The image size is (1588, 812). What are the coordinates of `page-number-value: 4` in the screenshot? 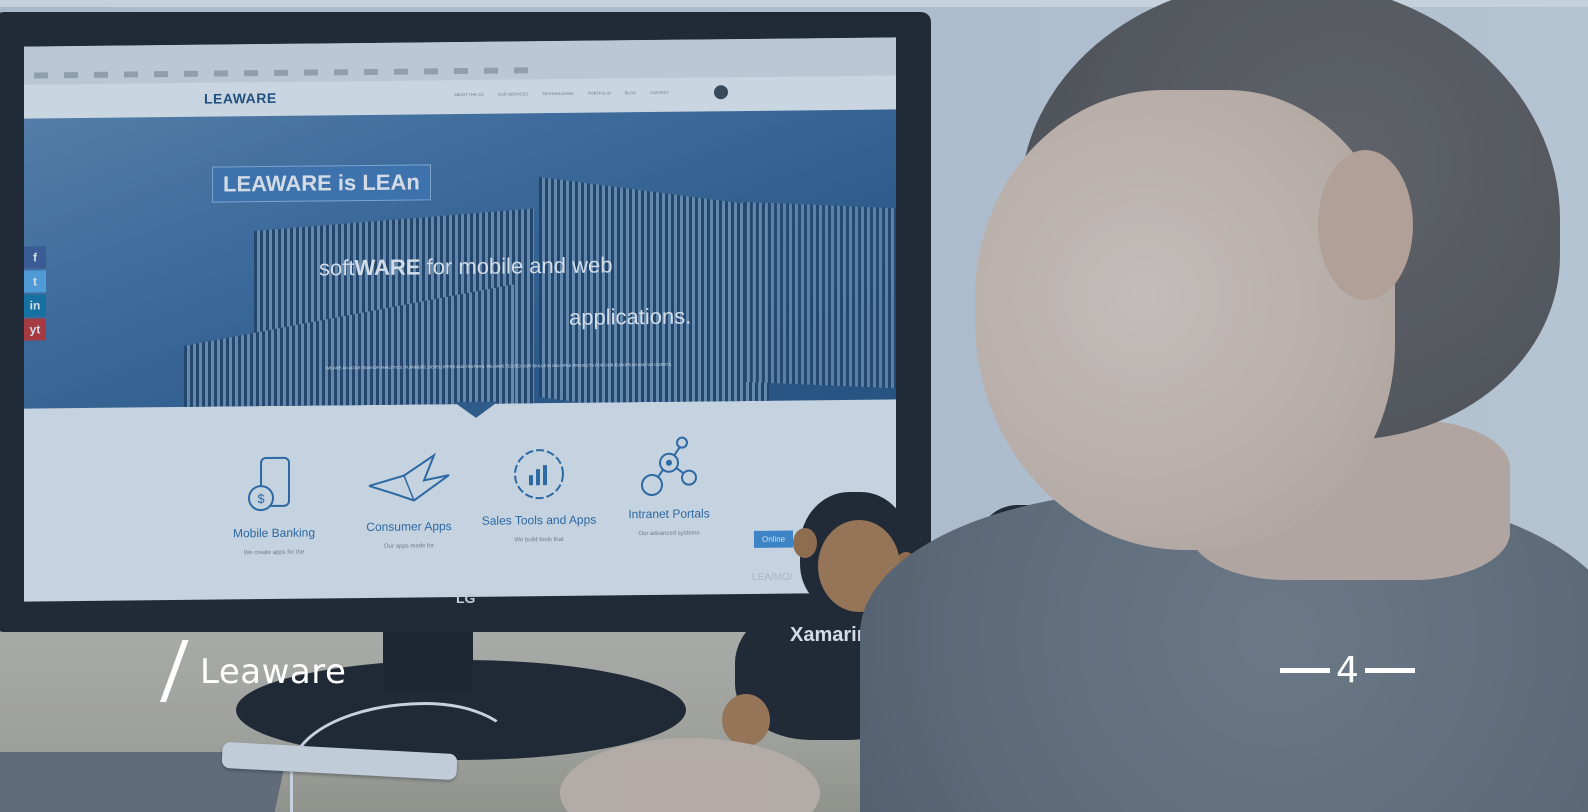 It's located at (1347, 670).